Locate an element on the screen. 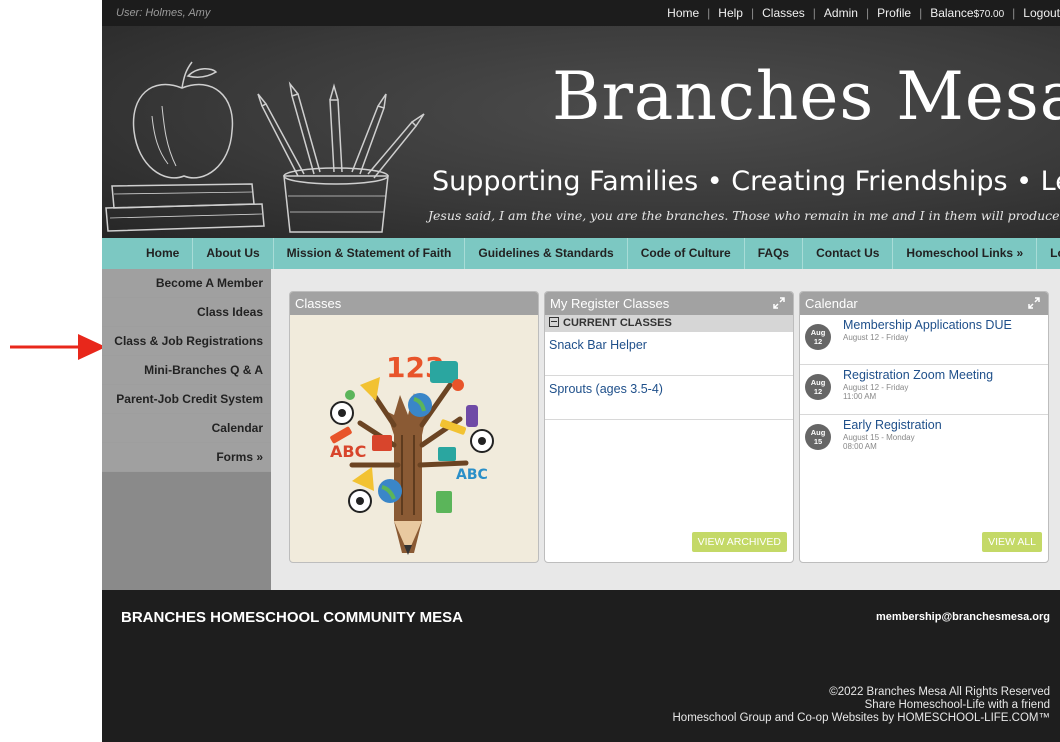  classes-panel: Classes 123 ABC ABC is located at coordinates (414, 427).